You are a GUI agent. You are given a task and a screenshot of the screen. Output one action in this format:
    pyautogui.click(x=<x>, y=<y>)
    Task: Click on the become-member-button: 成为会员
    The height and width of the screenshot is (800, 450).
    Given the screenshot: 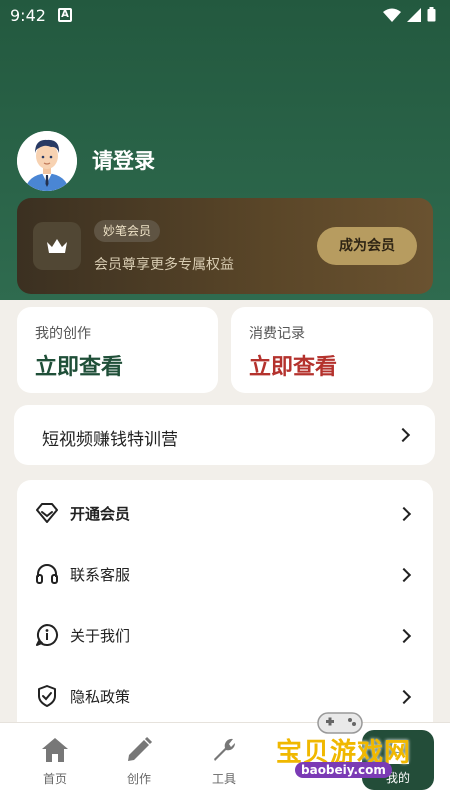 What is the action you would take?
    pyautogui.click(x=367, y=246)
    